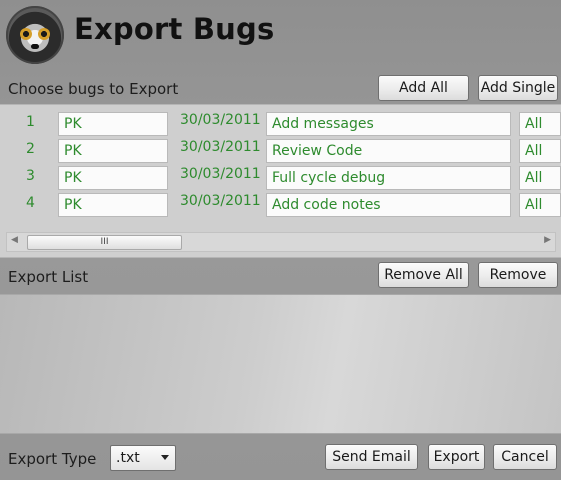 Image resolution: width=561 pixels, height=480 pixels. What do you see at coordinates (371, 457) in the screenshot?
I see `send-email-button: Send Email` at bounding box center [371, 457].